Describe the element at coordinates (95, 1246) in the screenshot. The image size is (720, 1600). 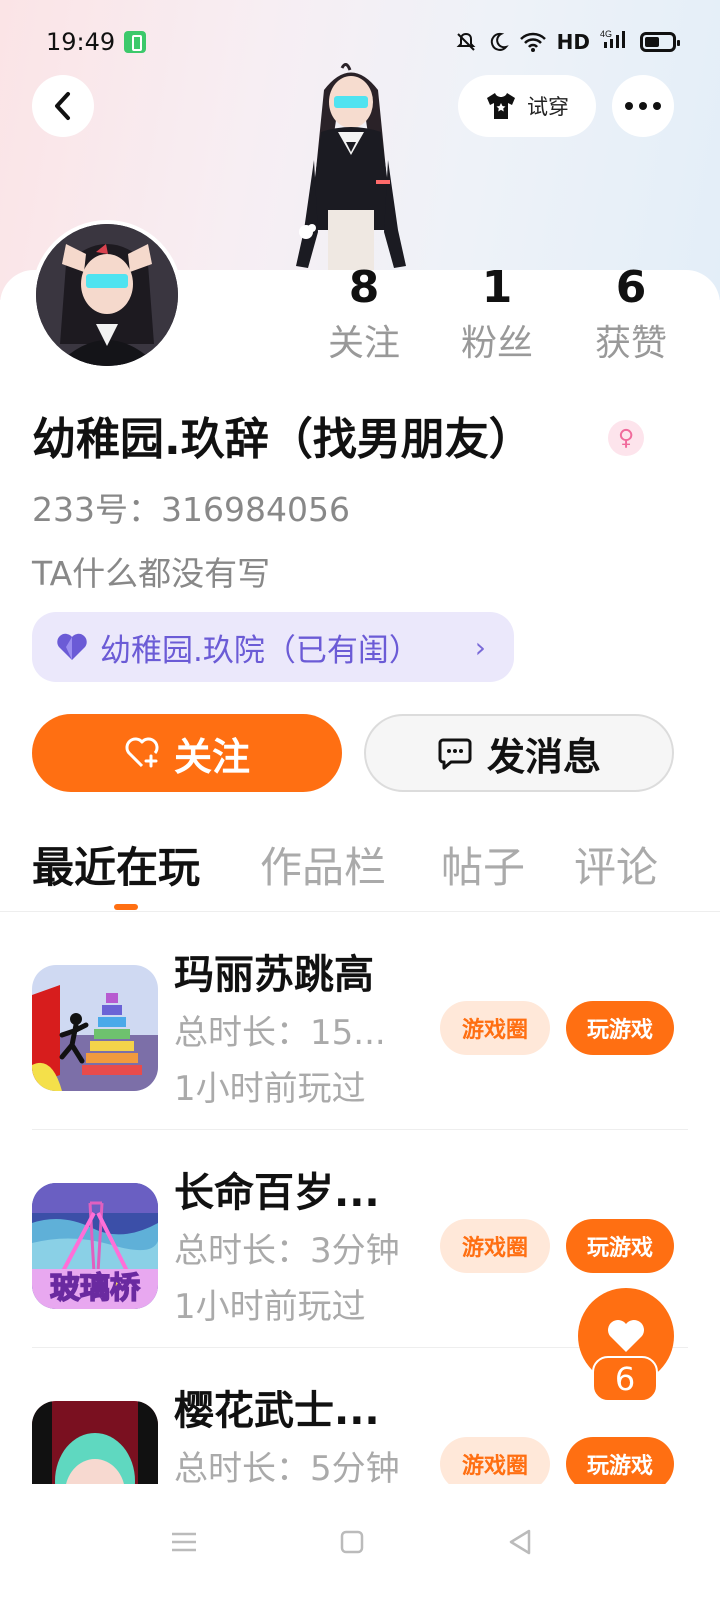
I see `game-thumbnail: 玻璃桥` at that location.